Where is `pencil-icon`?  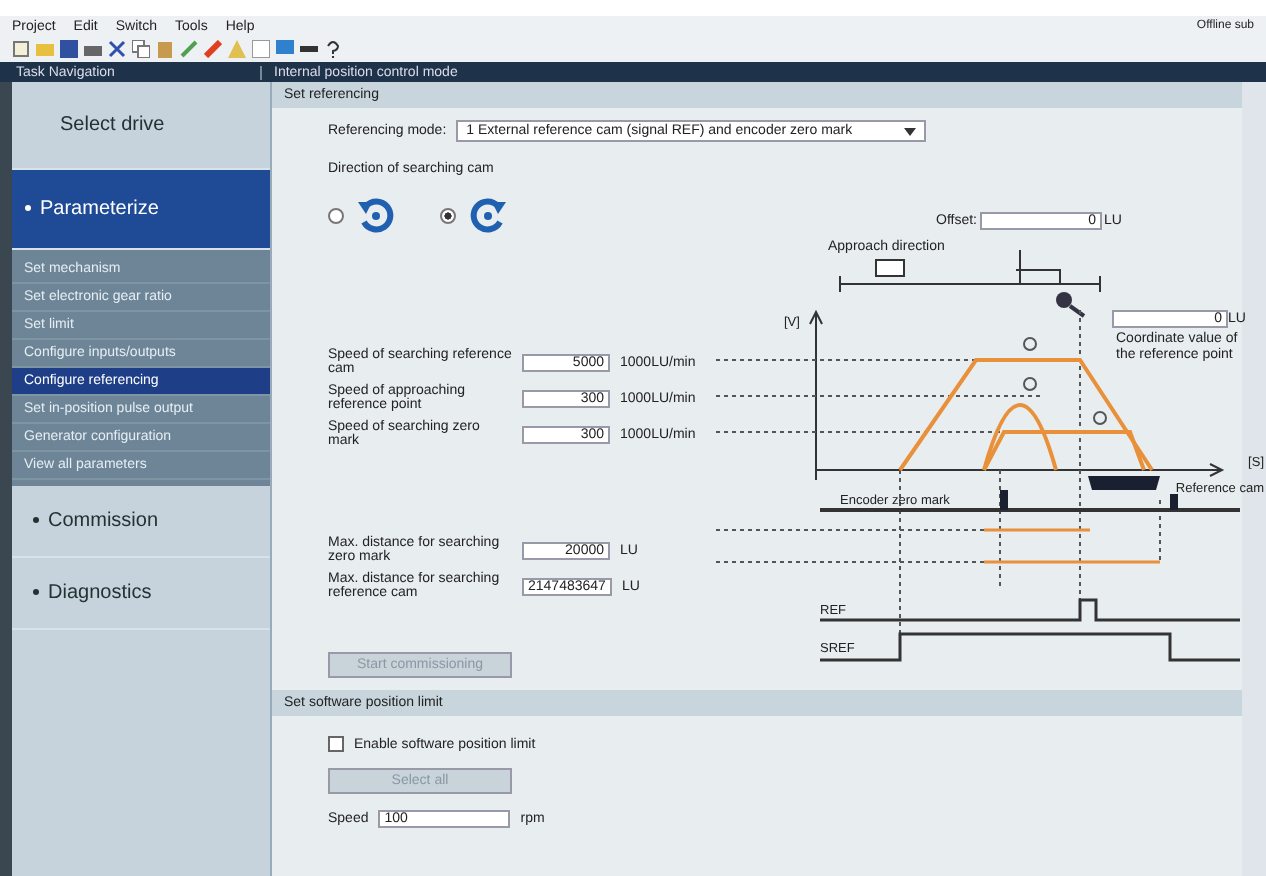
pencil-icon is located at coordinates (189, 49).